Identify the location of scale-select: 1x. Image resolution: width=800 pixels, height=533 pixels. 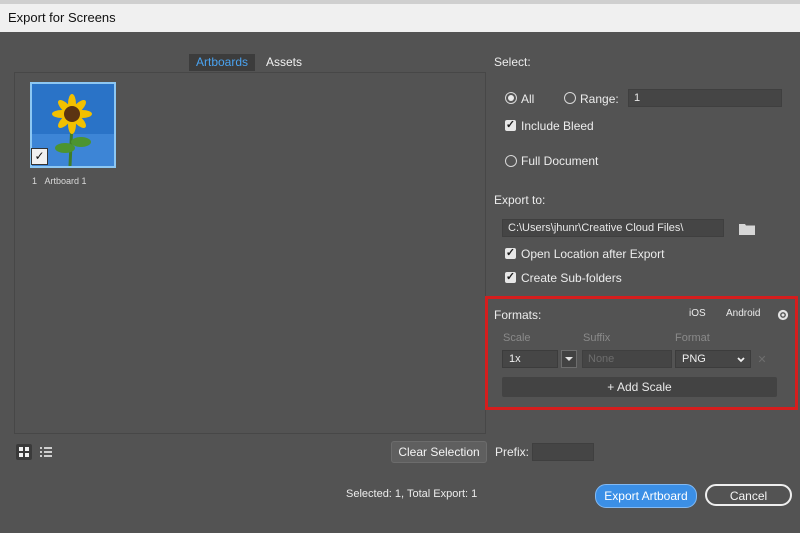
(530, 359).